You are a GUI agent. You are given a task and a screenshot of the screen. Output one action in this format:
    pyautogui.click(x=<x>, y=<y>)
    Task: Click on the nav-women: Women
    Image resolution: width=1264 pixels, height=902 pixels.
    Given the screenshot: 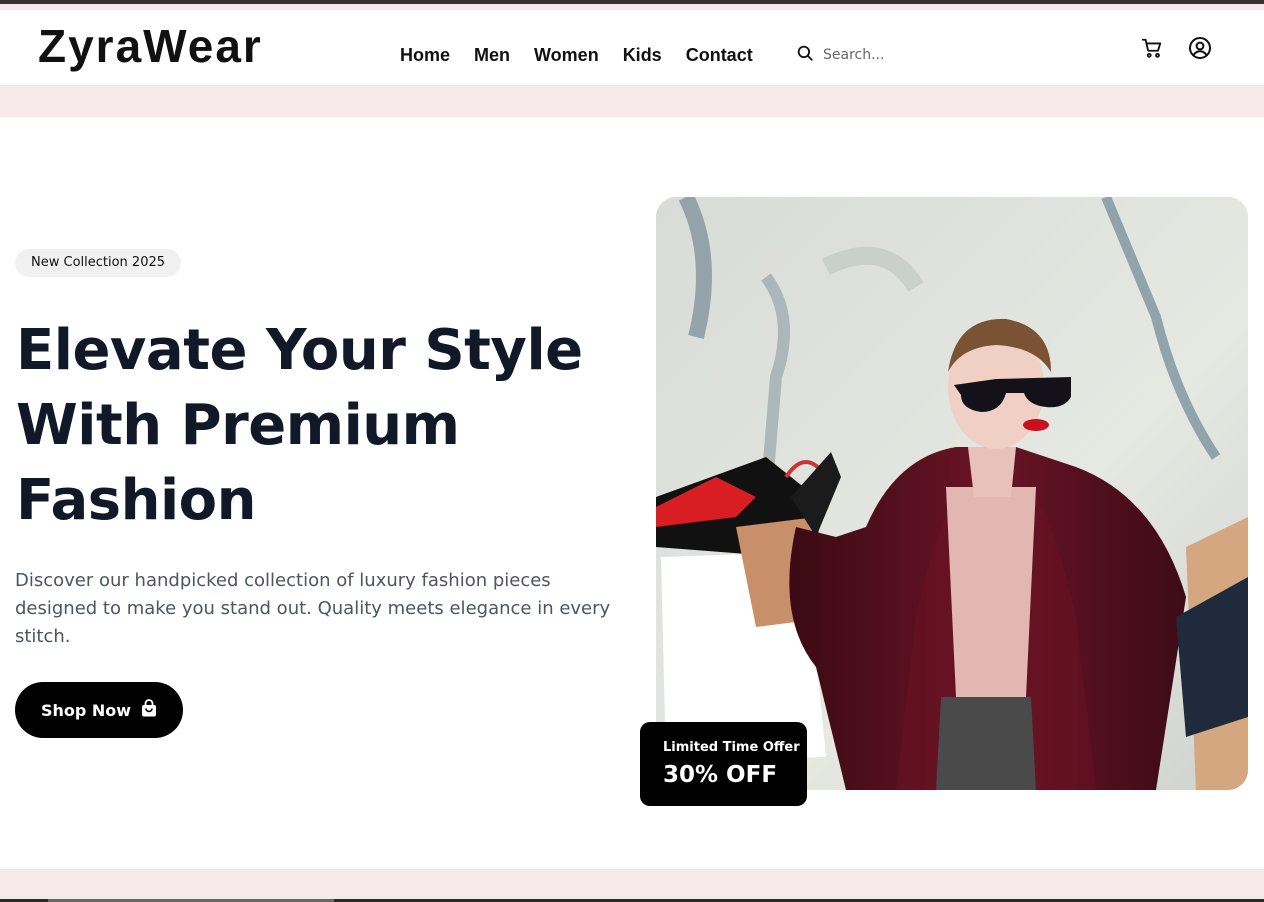 What is the action you would take?
    pyautogui.click(x=566, y=55)
    